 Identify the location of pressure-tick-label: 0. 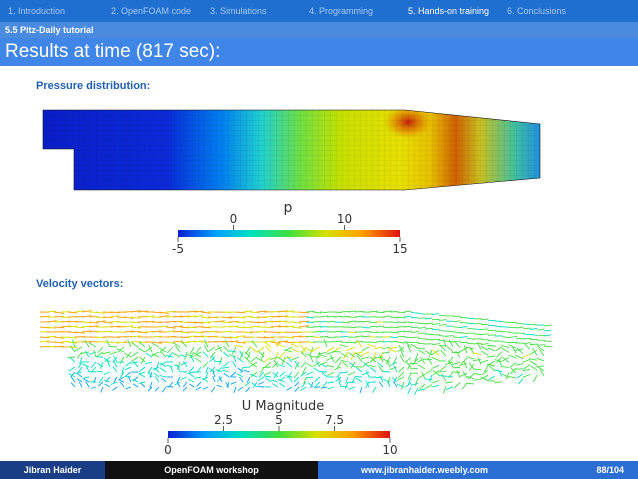
(234, 219).